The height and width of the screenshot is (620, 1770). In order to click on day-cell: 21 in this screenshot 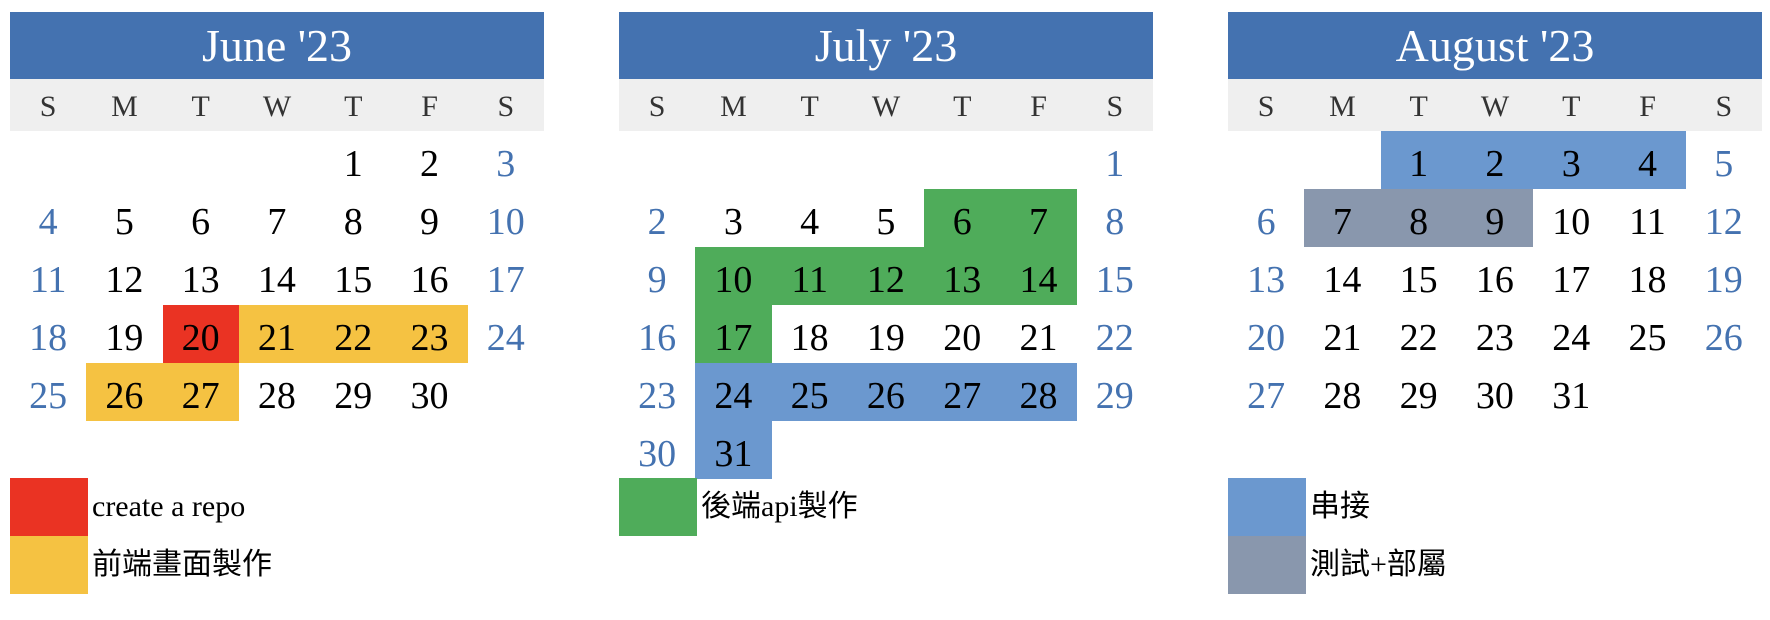, I will do `click(277, 334)`.